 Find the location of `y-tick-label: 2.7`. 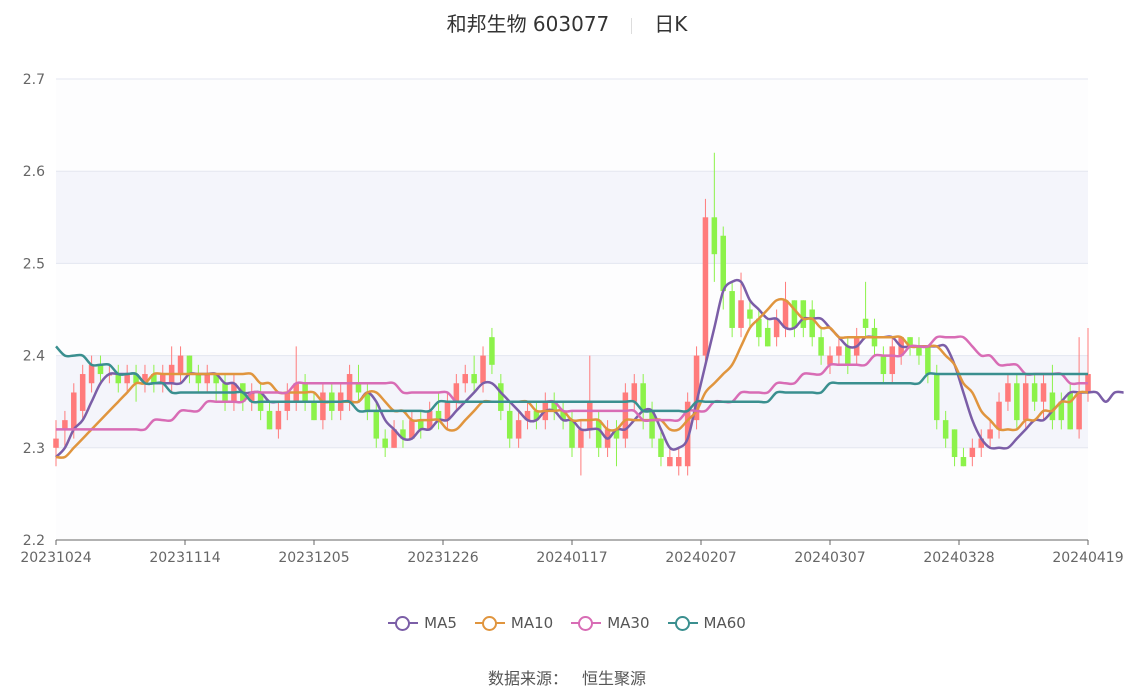

y-tick-label: 2.7 is located at coordinates (34, 80).